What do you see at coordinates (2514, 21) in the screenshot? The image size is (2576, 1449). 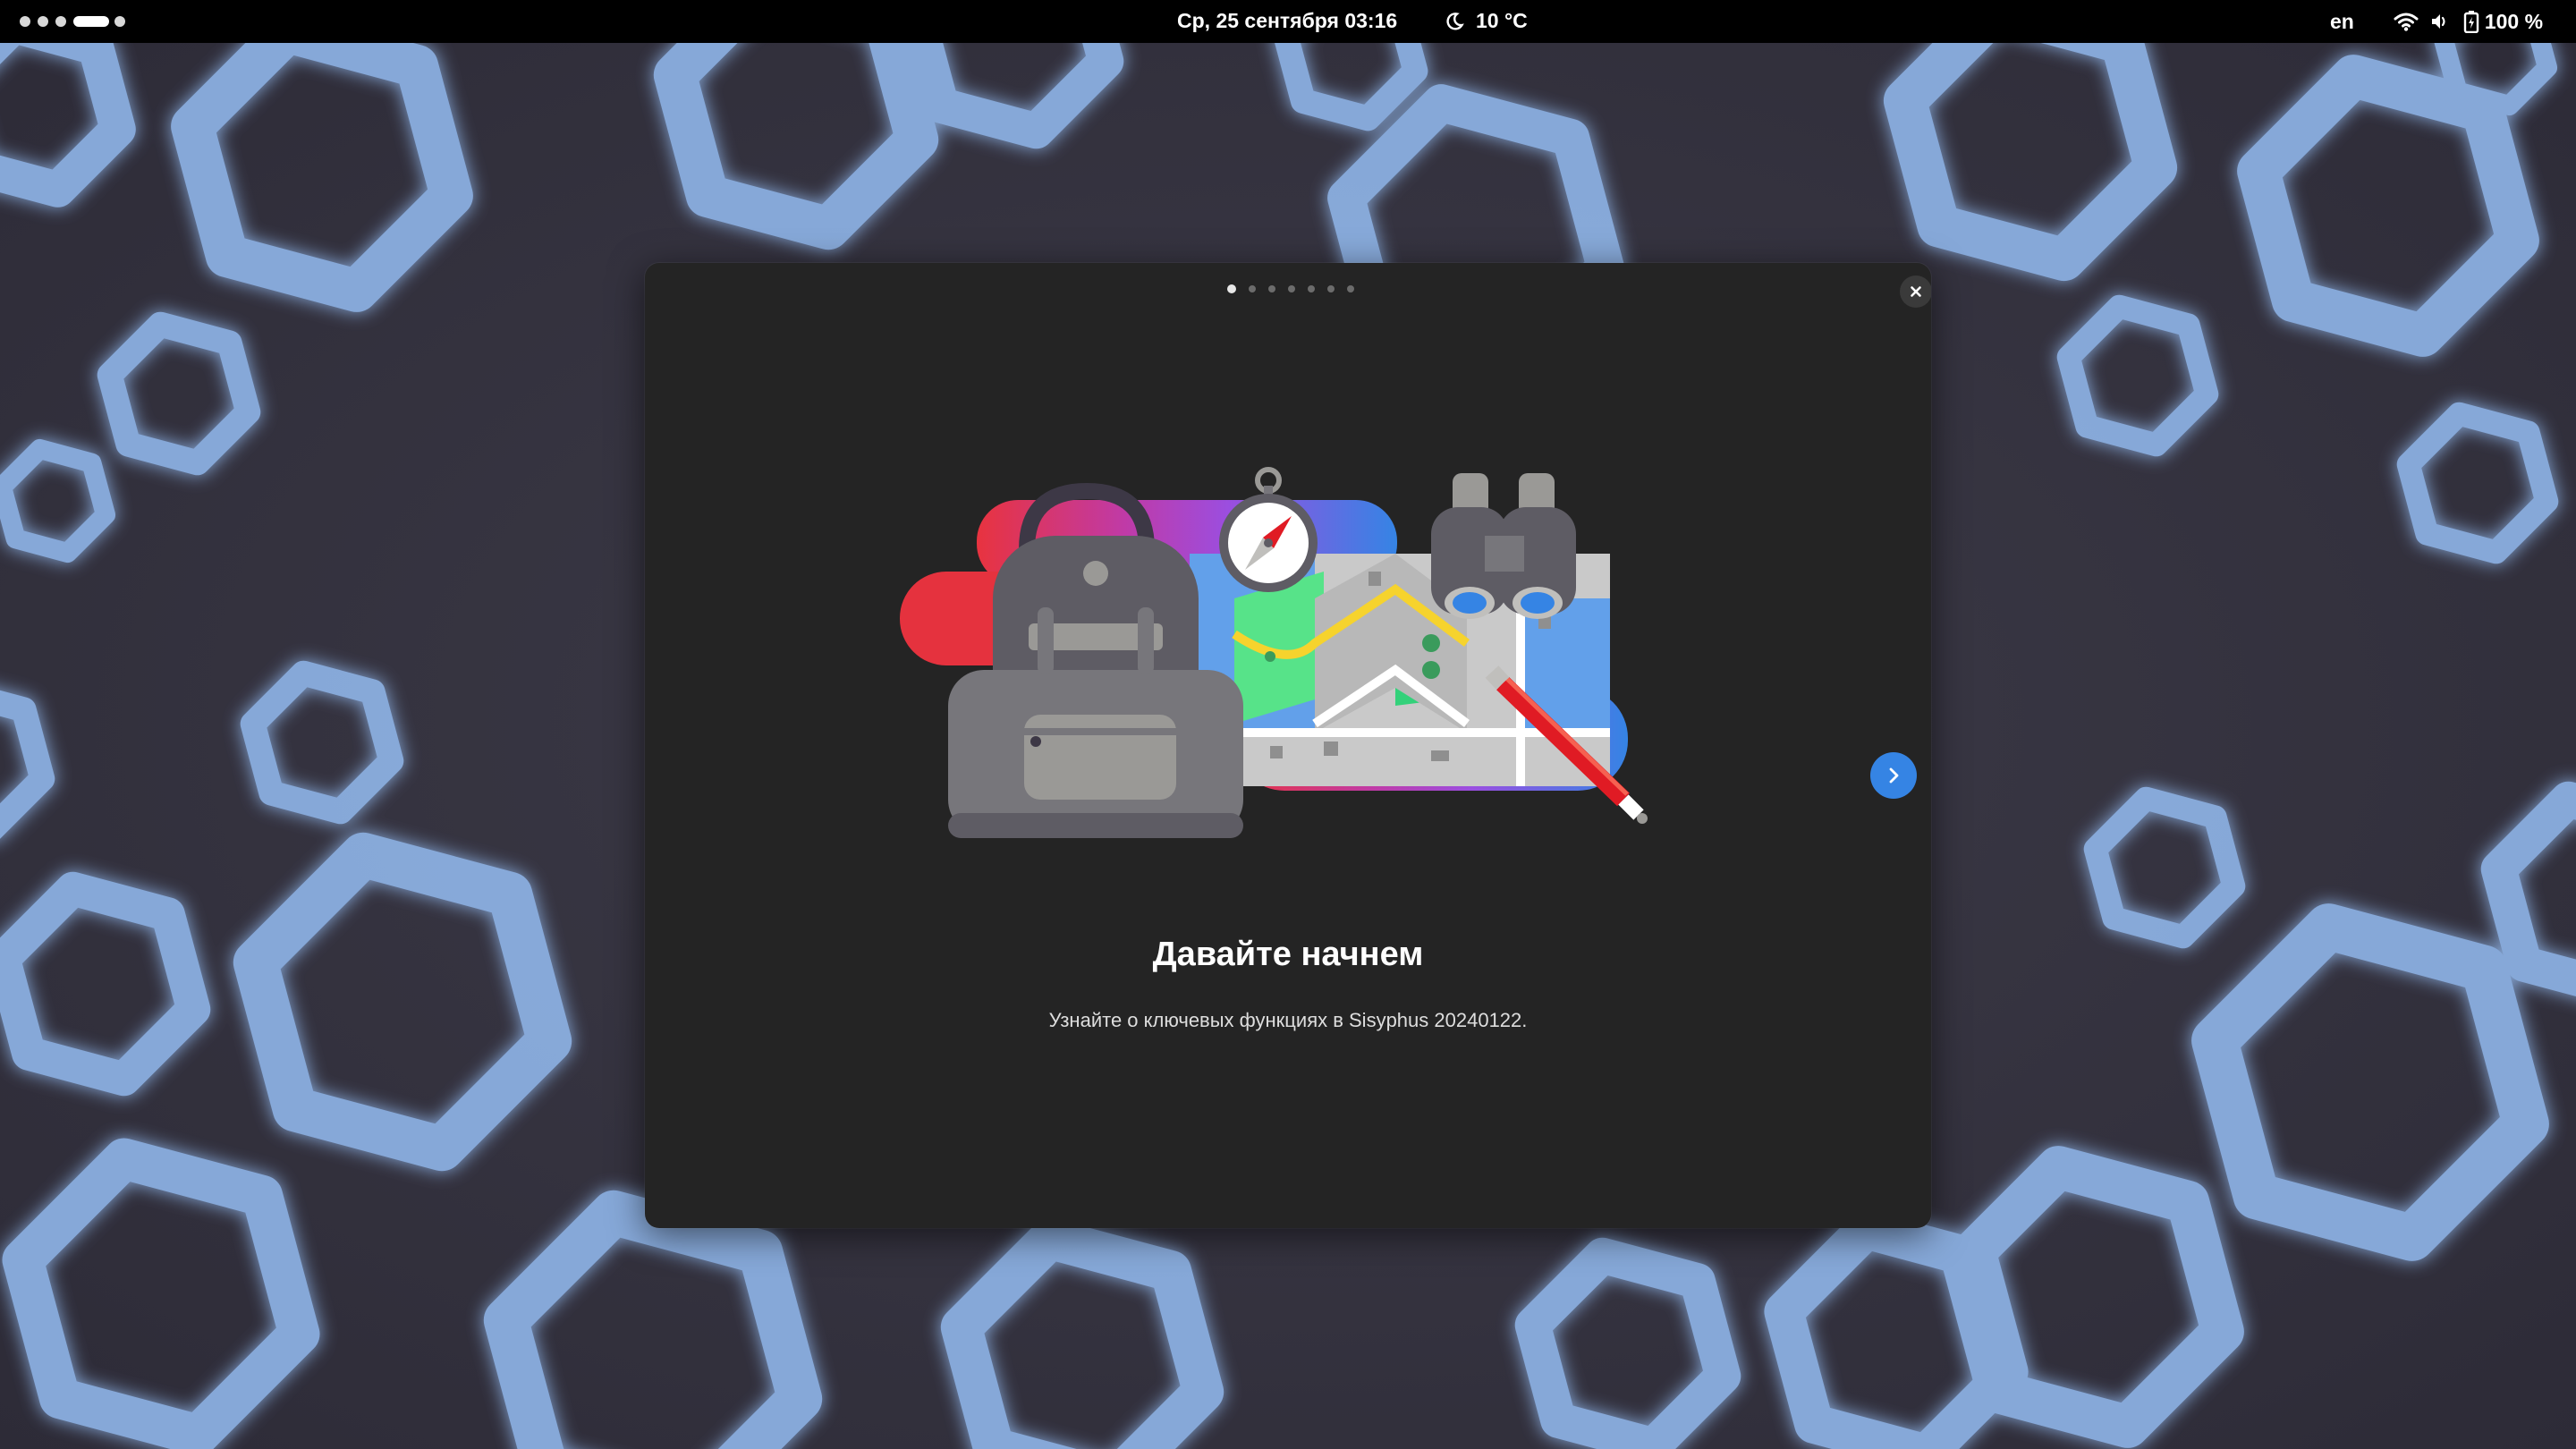 I see `battery-percentage: 100 %` at bounding box center [2514, 21].